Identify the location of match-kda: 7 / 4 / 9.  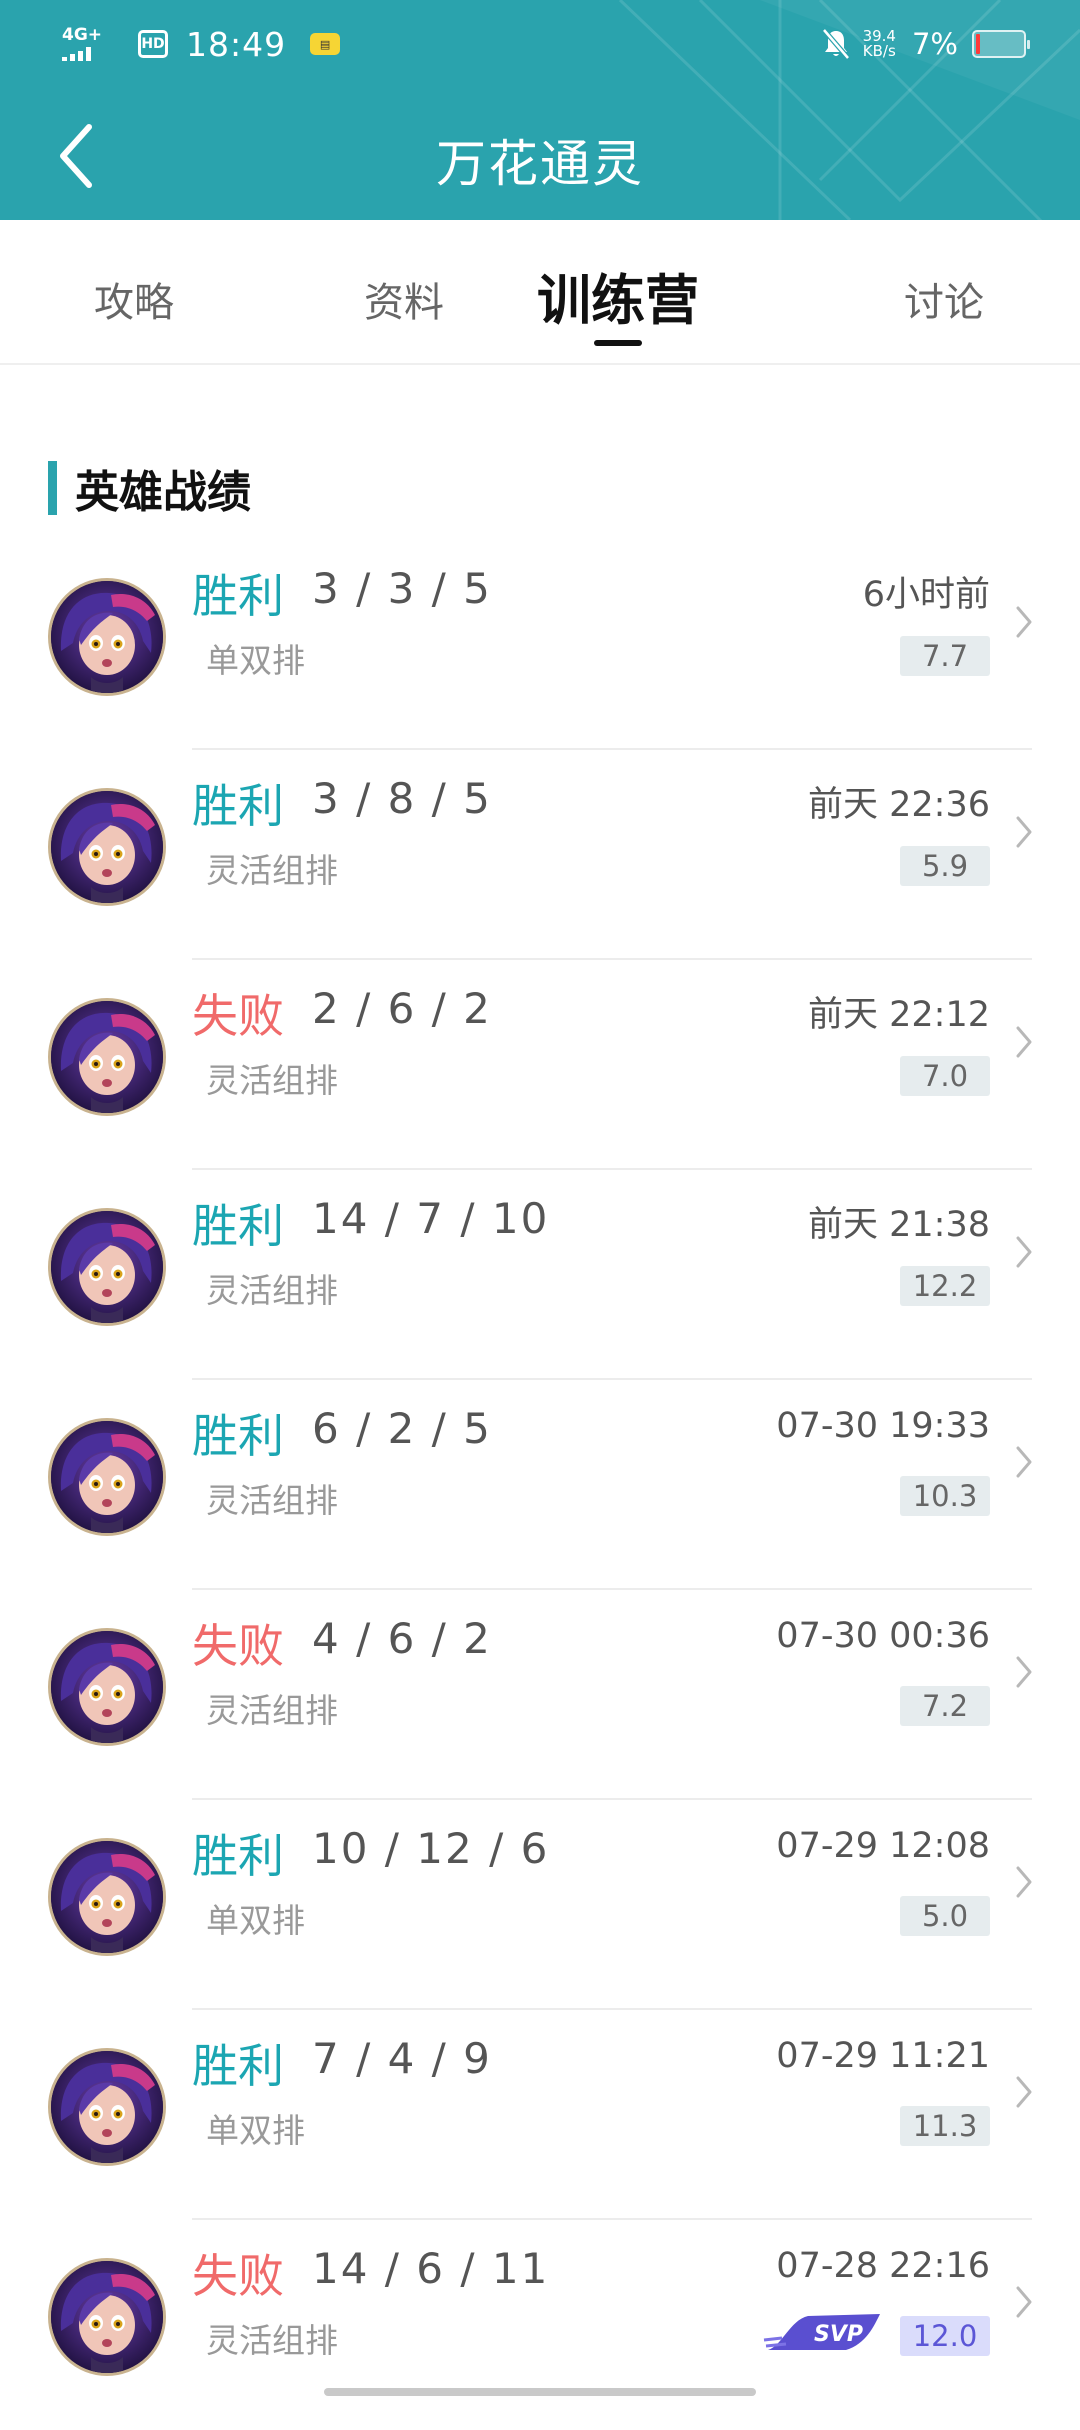
(402, 2058).